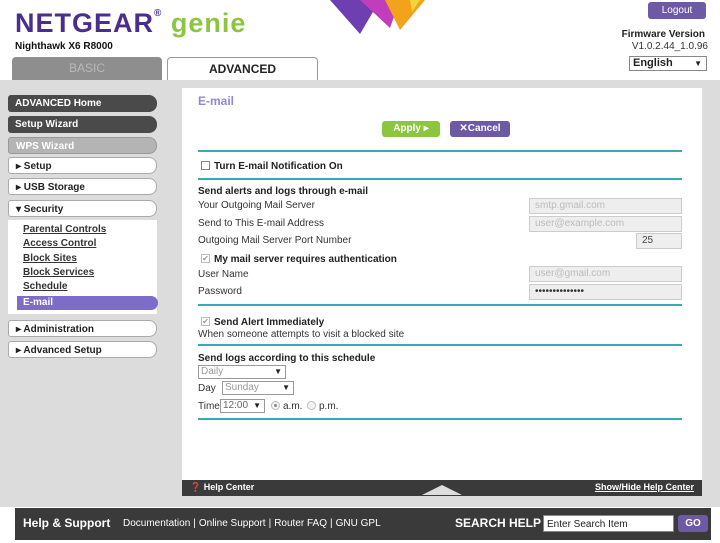 The image size is (720, 543). Describe the element at coordinates (498, 523) in the screenshot. I see `search-help-label: SEARCH HELP` at that location.